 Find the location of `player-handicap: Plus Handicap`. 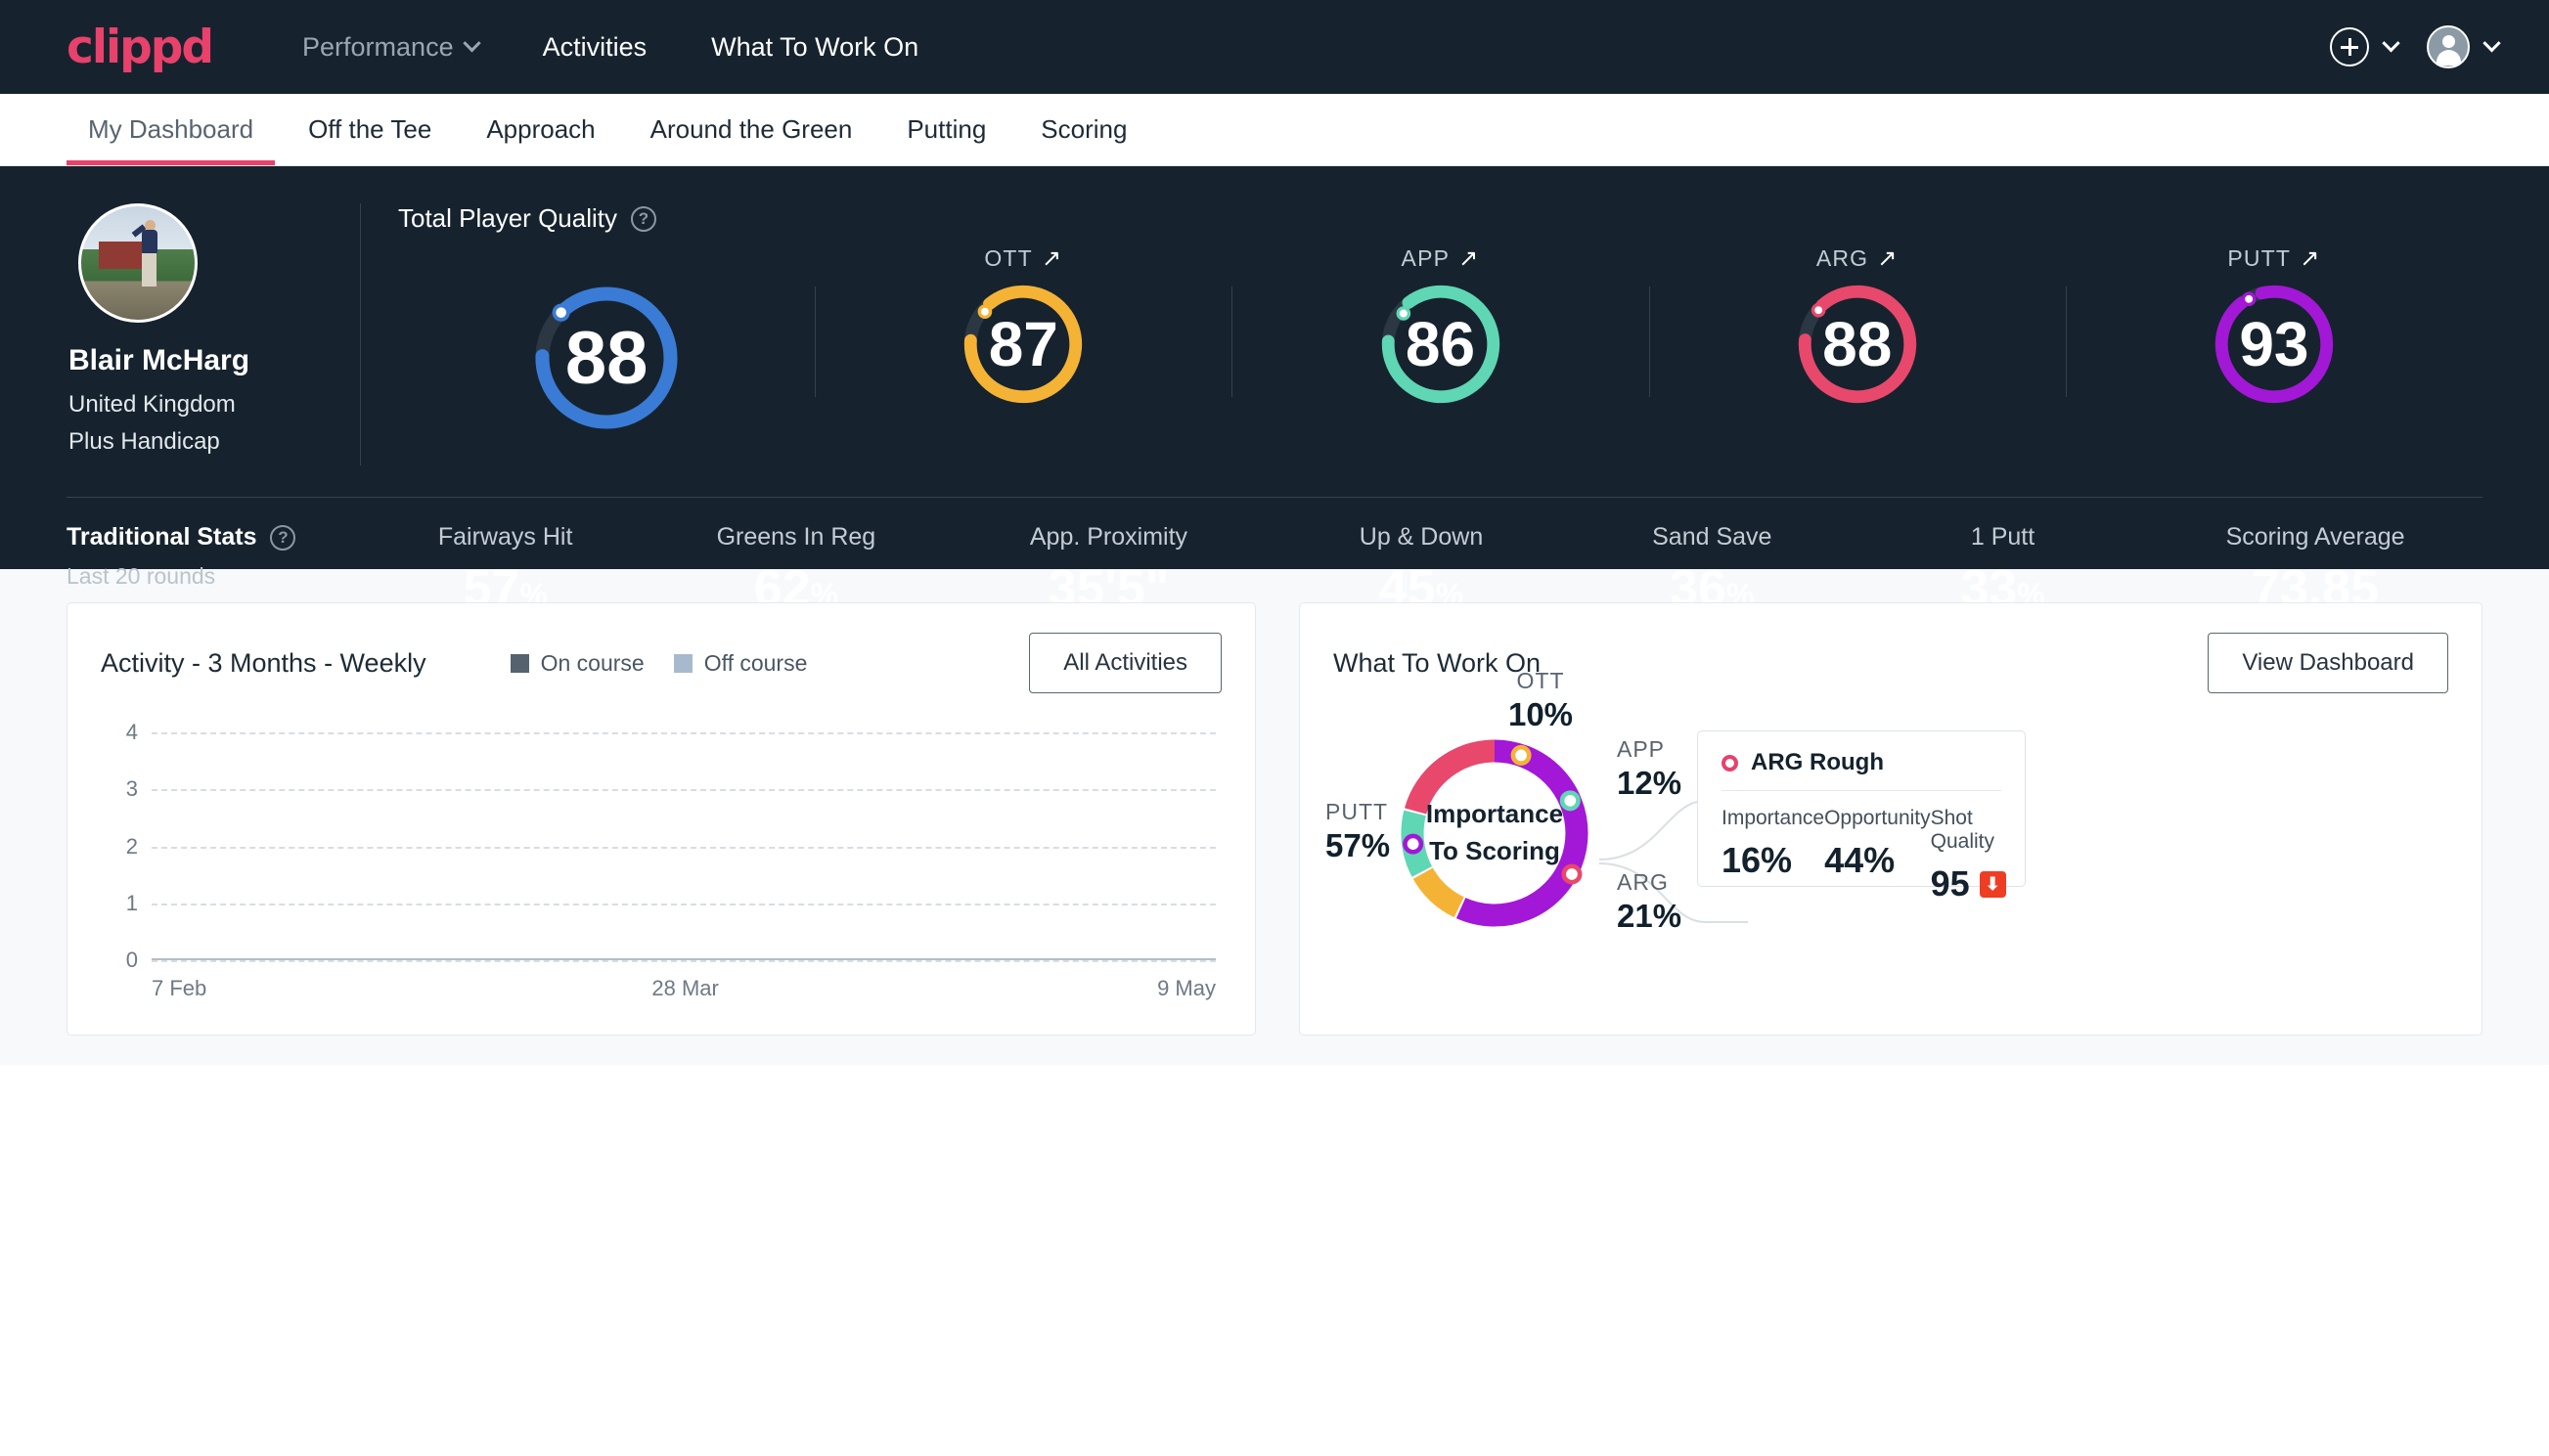

player-handicap: Plus Handicap is located at coordinates (144, 441).